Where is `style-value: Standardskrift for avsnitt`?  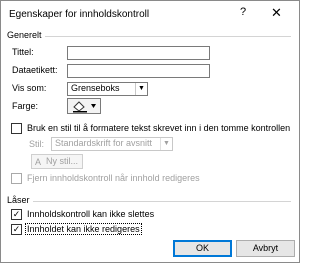 style-value: Standardskrift for avsnitt is located at coordinates (104, 143).